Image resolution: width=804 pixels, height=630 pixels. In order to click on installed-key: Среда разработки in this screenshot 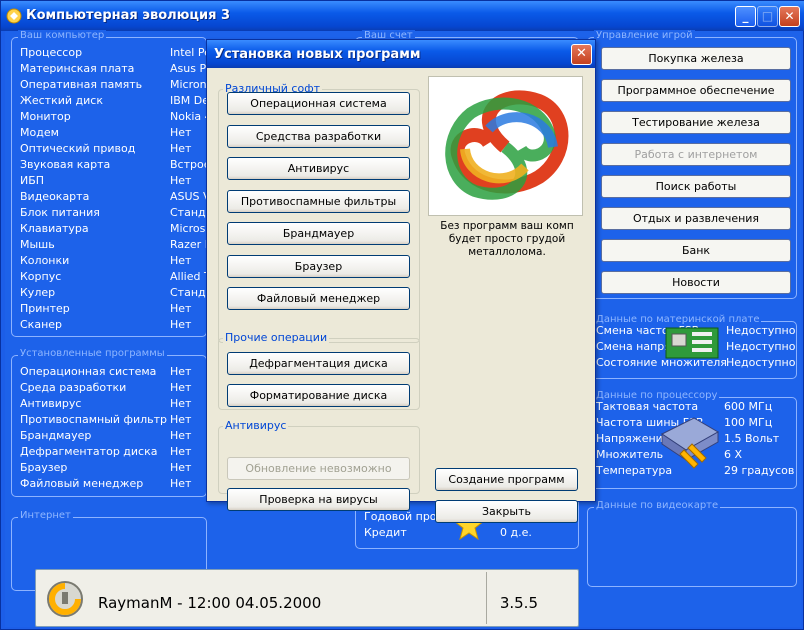, I will do `click(73, 387)`.